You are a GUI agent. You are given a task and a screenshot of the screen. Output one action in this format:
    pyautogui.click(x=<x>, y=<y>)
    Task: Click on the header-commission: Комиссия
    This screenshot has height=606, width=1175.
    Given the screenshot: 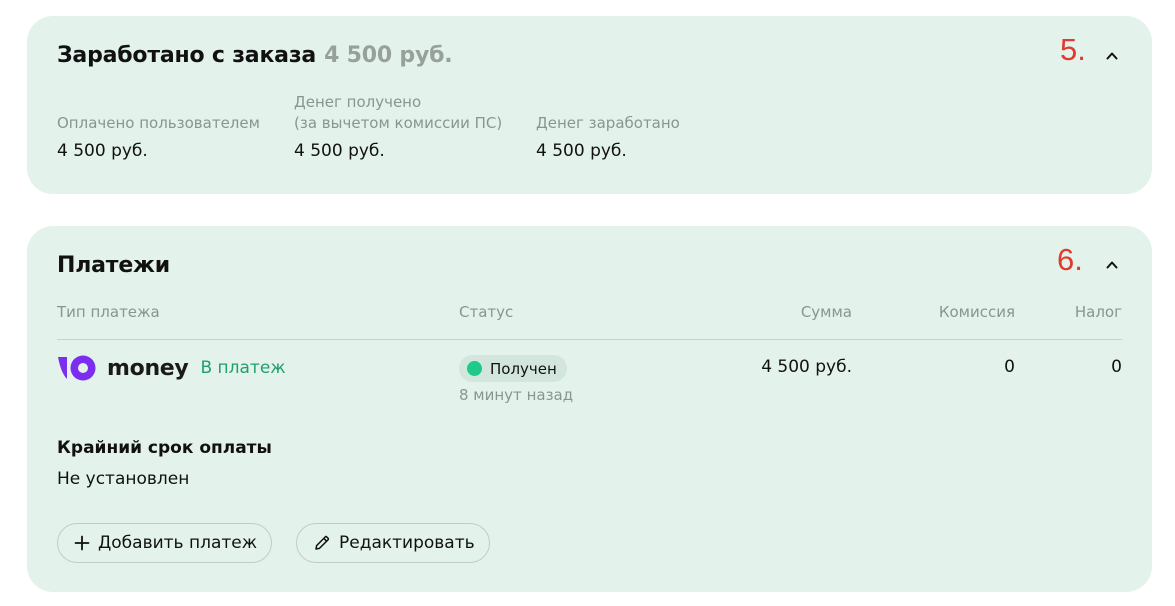 What is the action you would take?
    pyautogui.click(x=976, y=312)
    